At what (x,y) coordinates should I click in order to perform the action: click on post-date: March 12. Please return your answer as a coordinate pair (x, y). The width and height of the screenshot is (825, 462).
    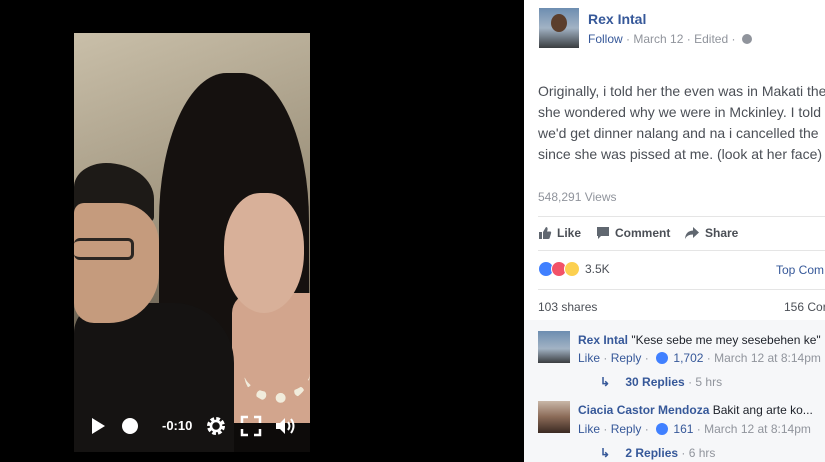
    Looking at the image, I should click on (658, 39).